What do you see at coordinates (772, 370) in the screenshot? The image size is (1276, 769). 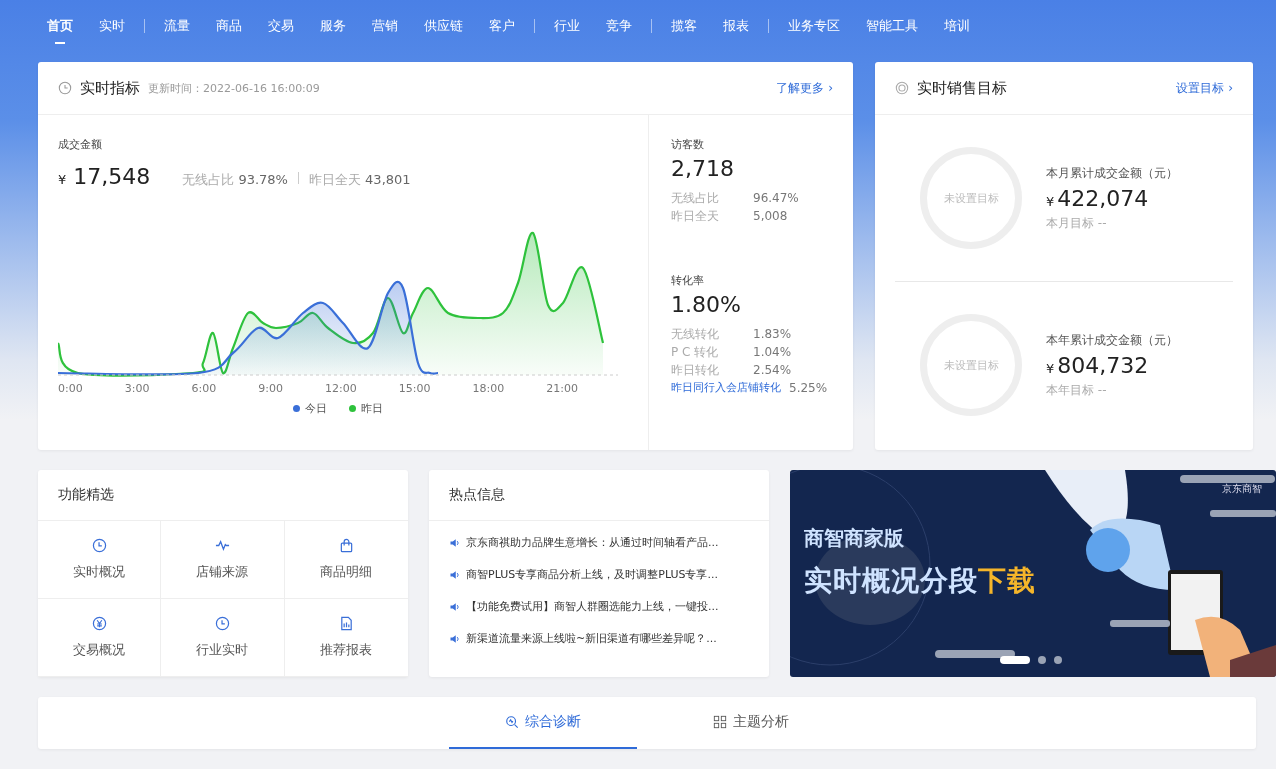 I see `stat-value: 2.54%` at bounding box center [772, 370].